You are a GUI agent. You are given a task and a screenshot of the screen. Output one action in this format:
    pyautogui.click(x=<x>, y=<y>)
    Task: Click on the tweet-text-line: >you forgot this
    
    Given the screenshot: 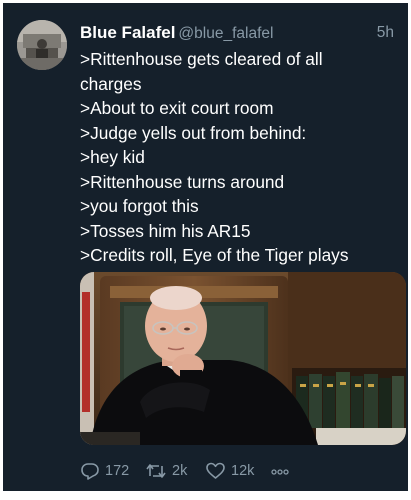 What is the action you would take?
    pyautogui.click(x=139, y=206)
    